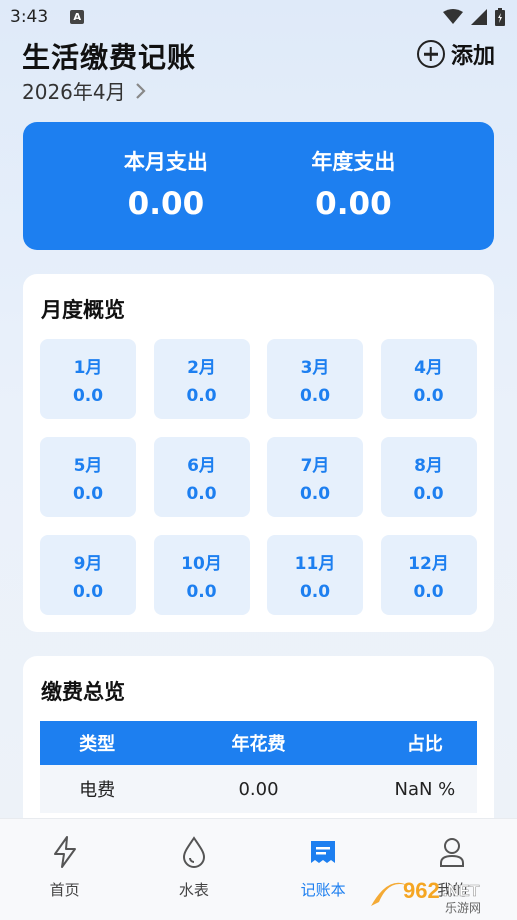  Describe the element at coordinates (353, 204) in the screenshot. I see `yearly-expense-value: 0.00` at that location.